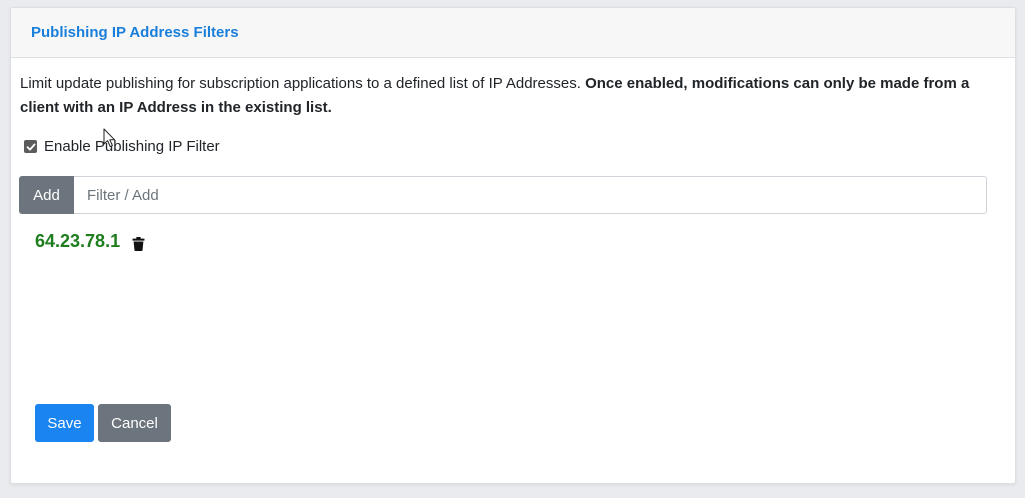 The image size is (1025, 498). I want to click on enable-filter-checkbox, so click(30, 146).